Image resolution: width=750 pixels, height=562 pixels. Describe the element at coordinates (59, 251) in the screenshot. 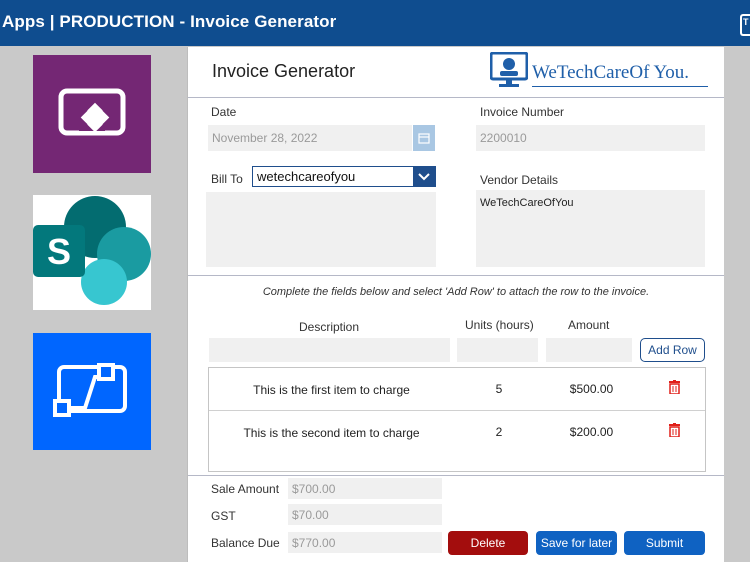

I see `sharepoint-letter: S` at that location.